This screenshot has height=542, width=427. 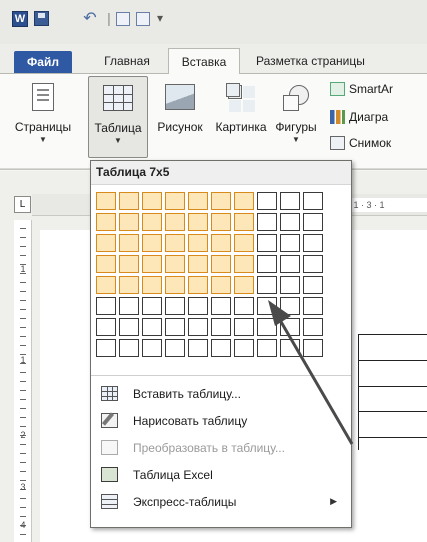 I want to click on tab-home: Главная, so click(x=127, y=61).